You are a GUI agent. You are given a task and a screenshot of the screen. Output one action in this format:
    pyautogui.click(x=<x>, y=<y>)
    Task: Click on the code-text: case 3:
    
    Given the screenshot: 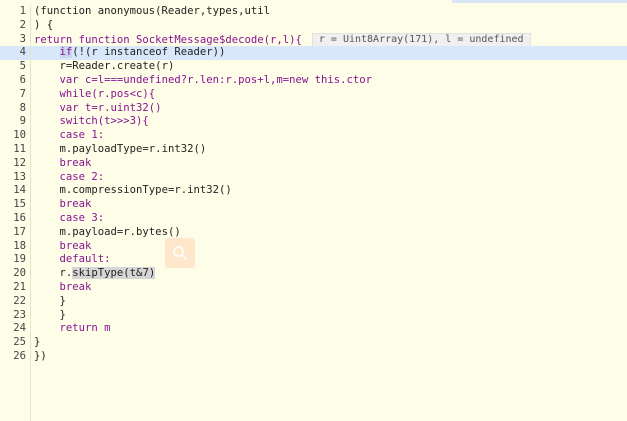 What is the action you would take?
    pyautogui.click(x=82, y=217)
    